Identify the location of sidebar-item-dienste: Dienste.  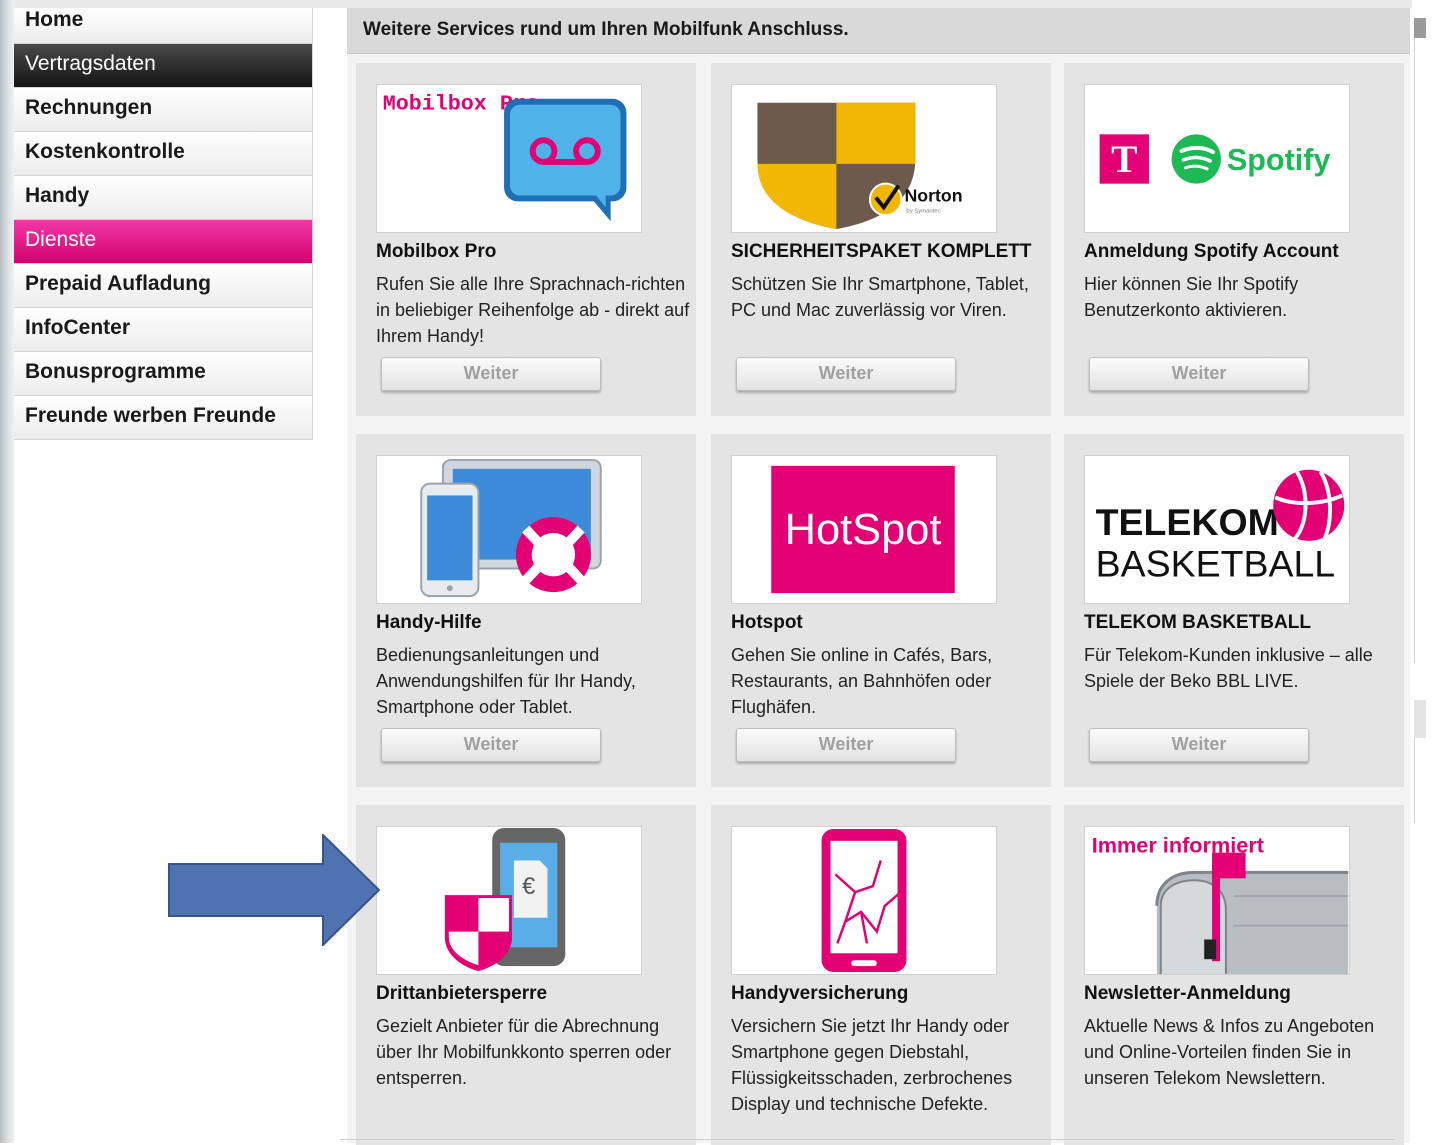
(163, 242).